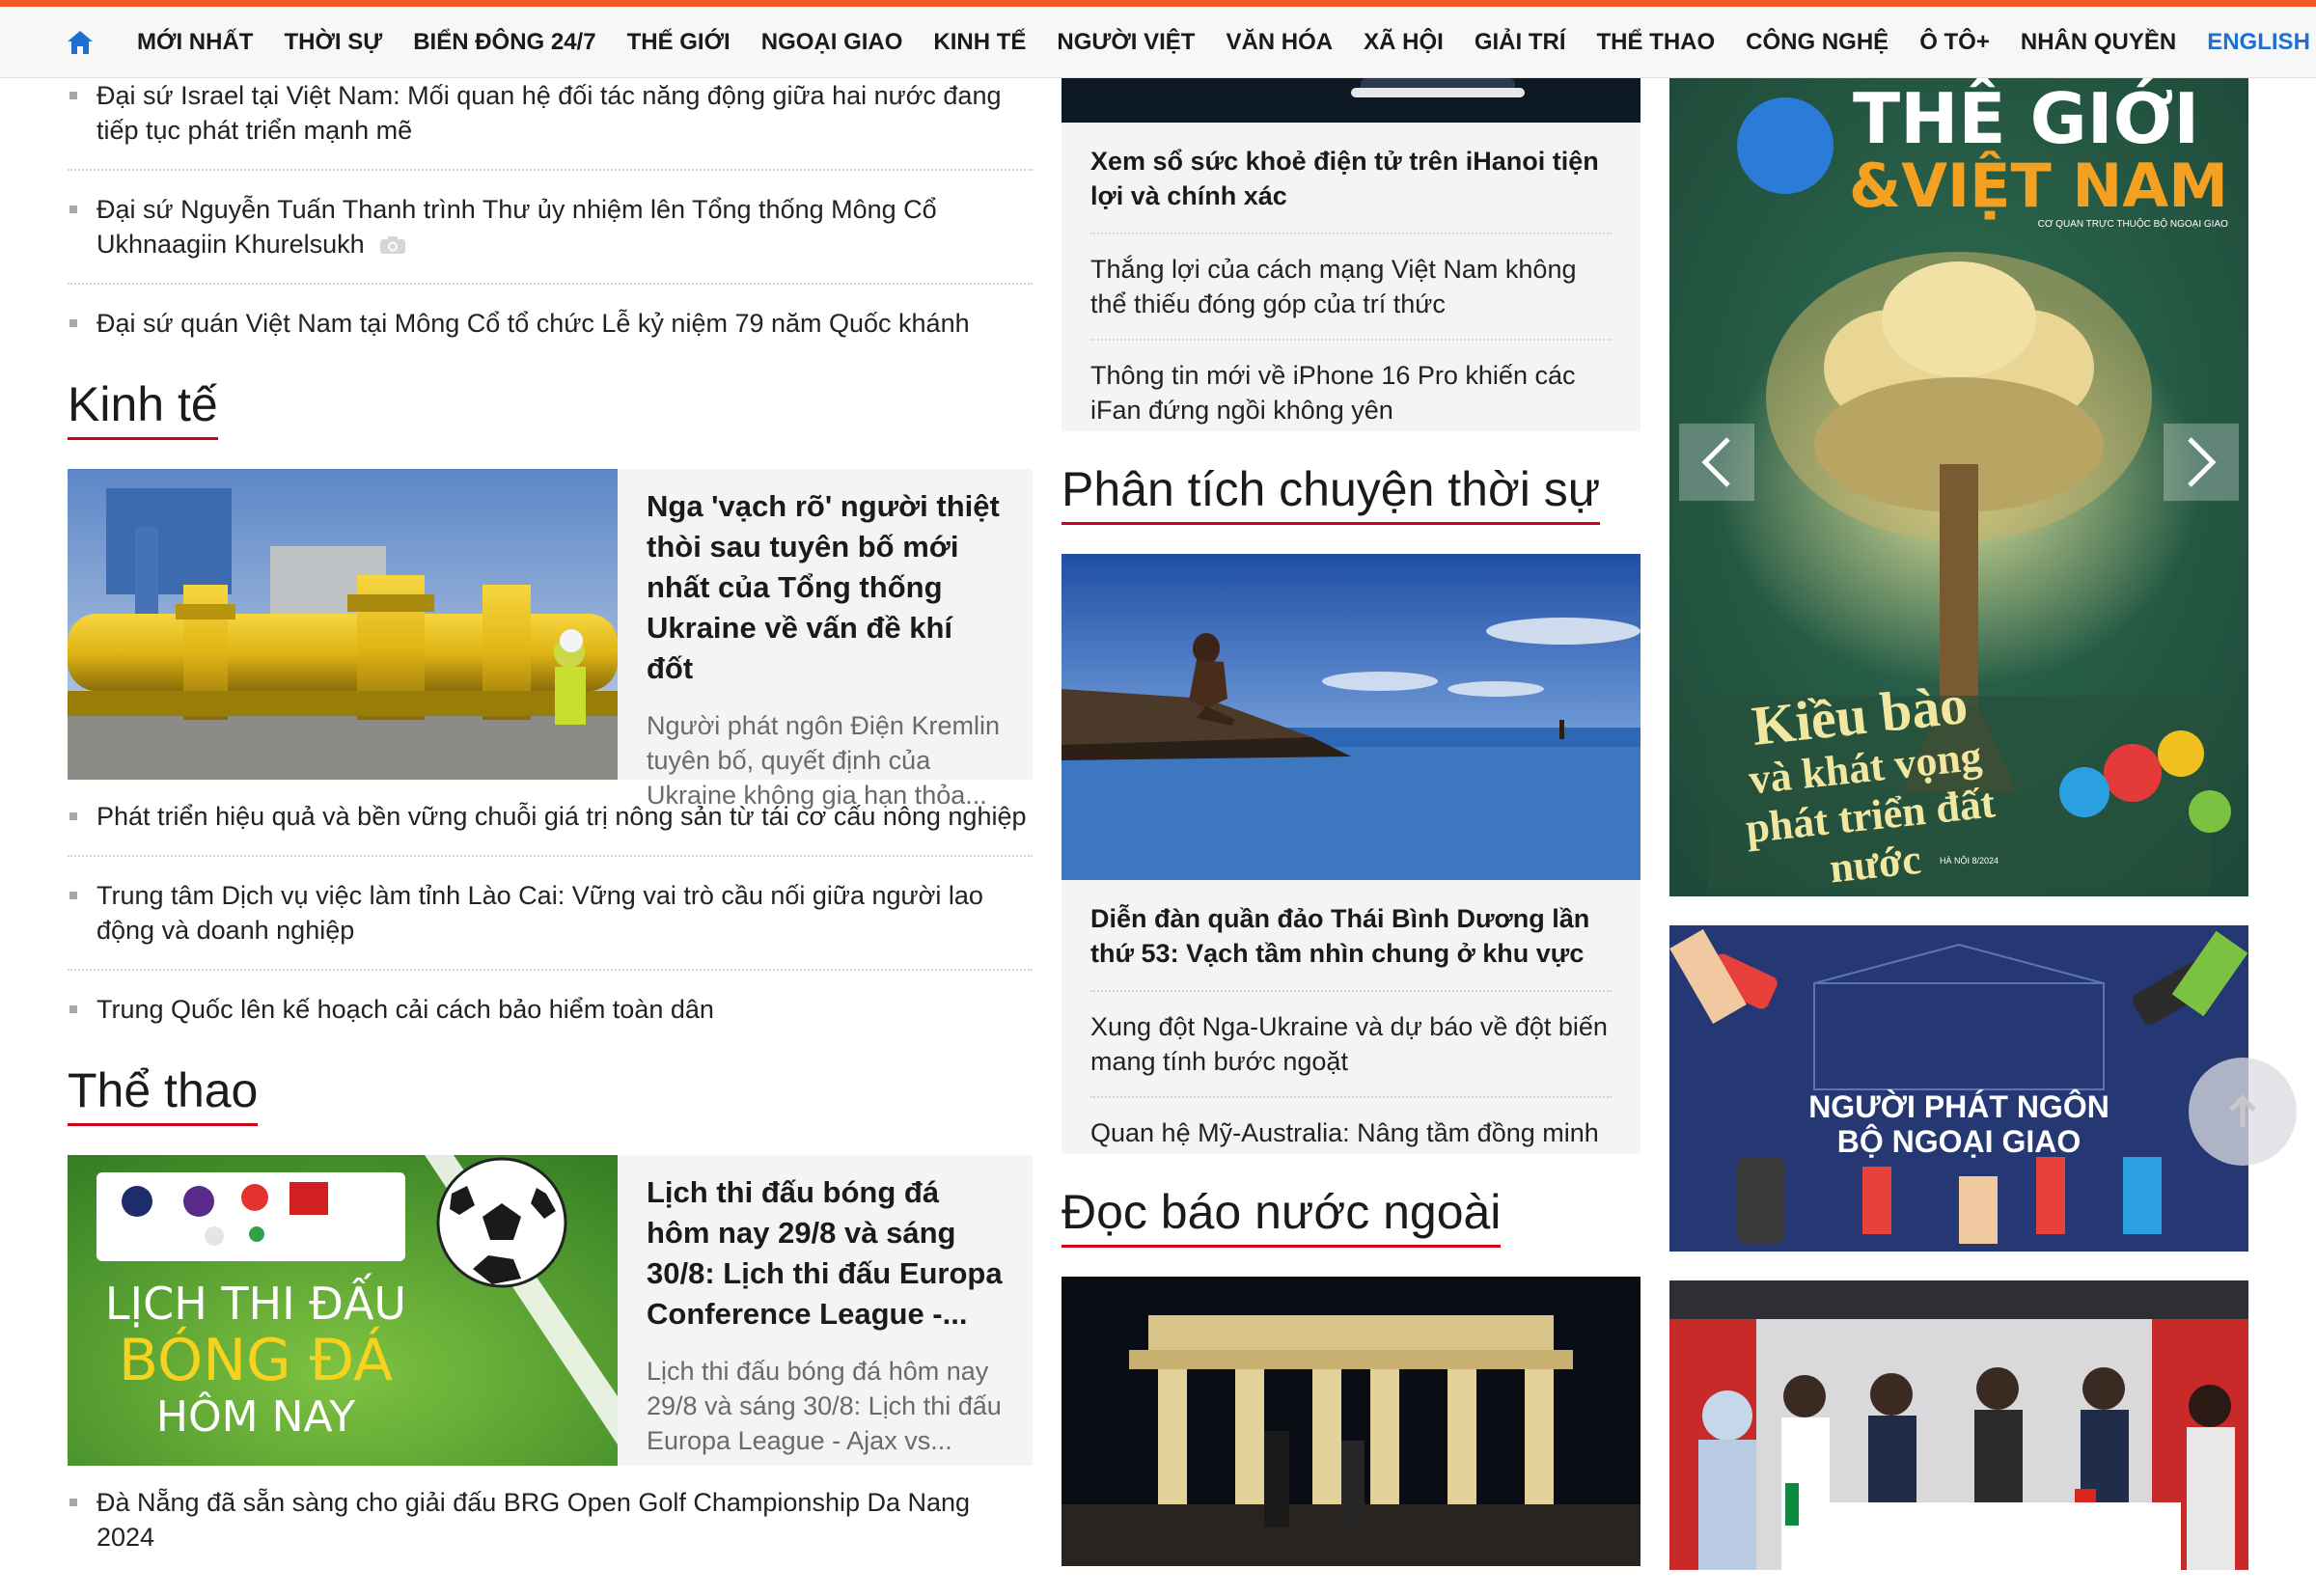  What do you see at coordinates (979, 43) in the screenshot?
I see `nav-item-kinh-te: KINH TẾ` at bounding box center [979, 43].